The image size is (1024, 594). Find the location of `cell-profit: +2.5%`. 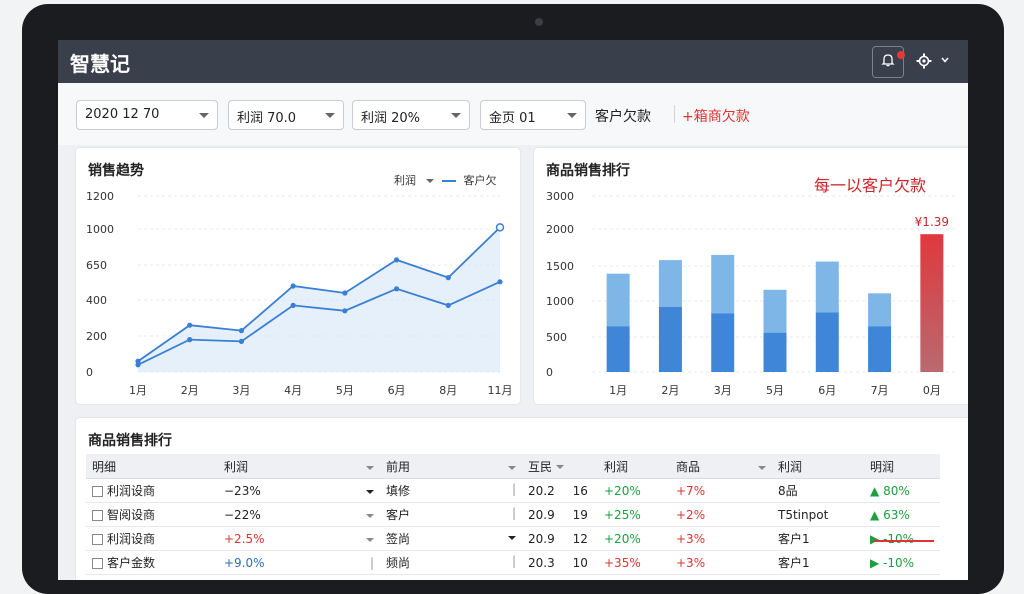

cell-profit: +2.5% is located at coordinates (244, 538).